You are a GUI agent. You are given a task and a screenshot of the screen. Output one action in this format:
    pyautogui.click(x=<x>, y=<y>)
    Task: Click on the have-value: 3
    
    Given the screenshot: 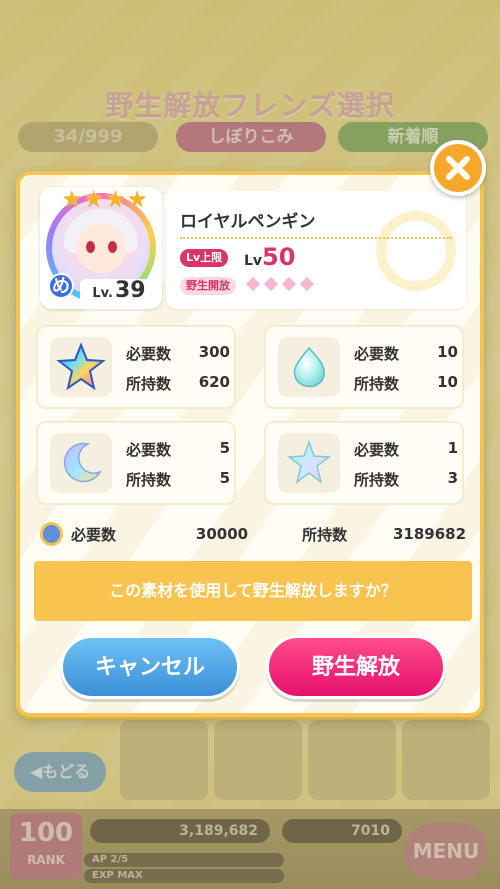 What is the action you would take?
    pyautogui.click(x=452, y=478)
    